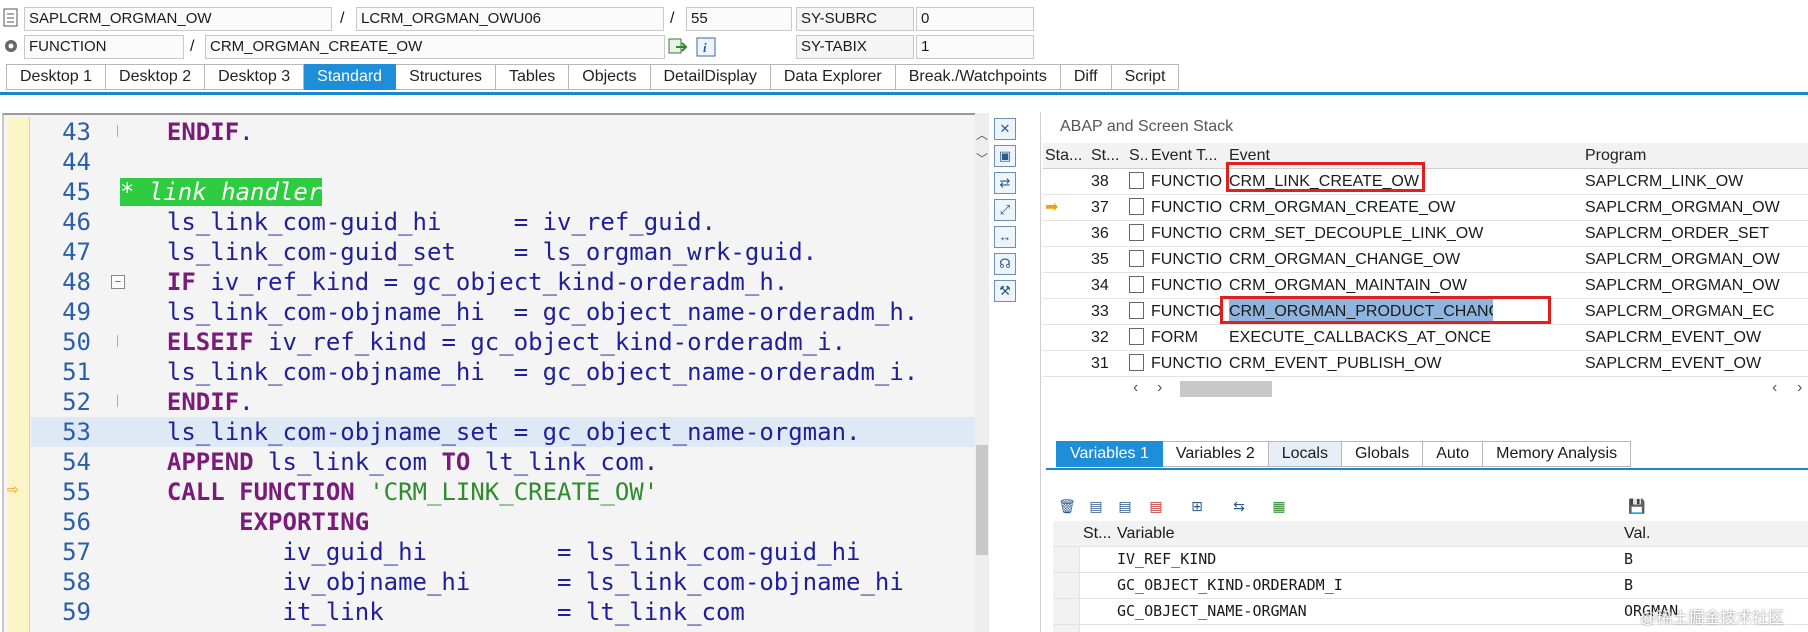 This screenshot has height=632, width=1808. What do you see at coordinates (1005, 183) in the screenshot?
I see `swap-icon: ⇄` at bounding box center [1005, 183].